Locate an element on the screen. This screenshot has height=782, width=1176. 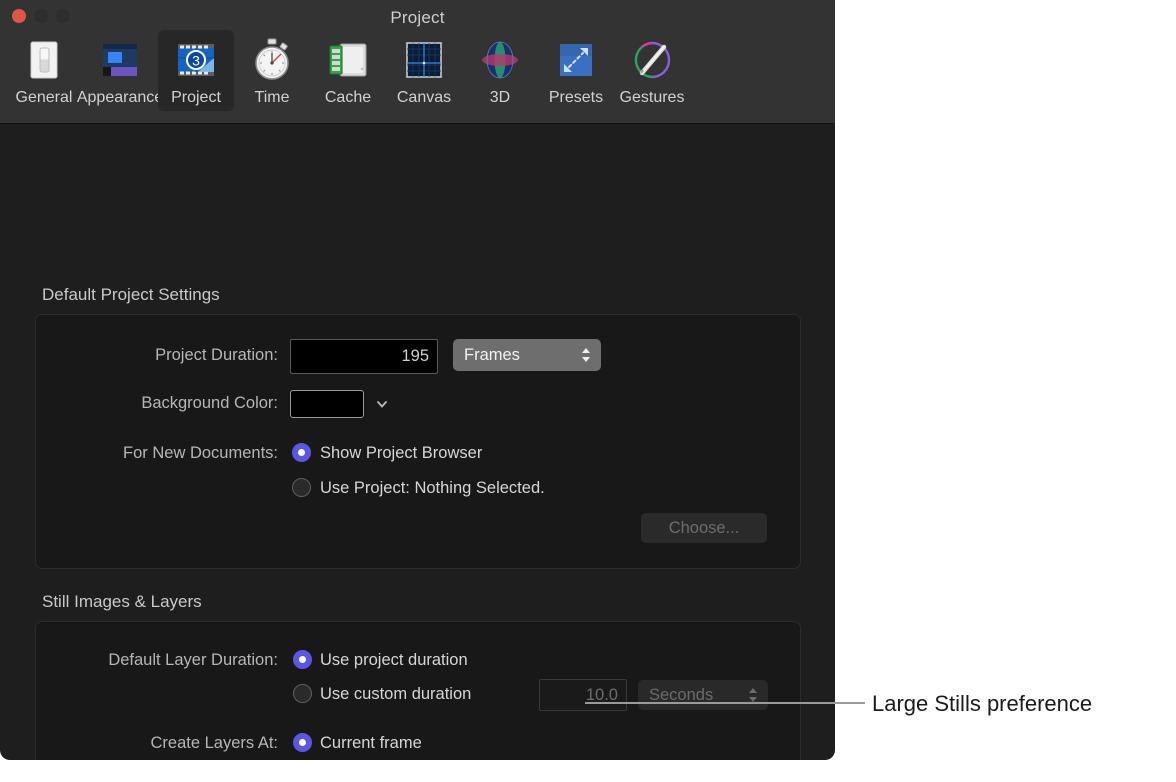
label-default-layer-duration: Default Layer Duration: is located at coordinates (193, 660).